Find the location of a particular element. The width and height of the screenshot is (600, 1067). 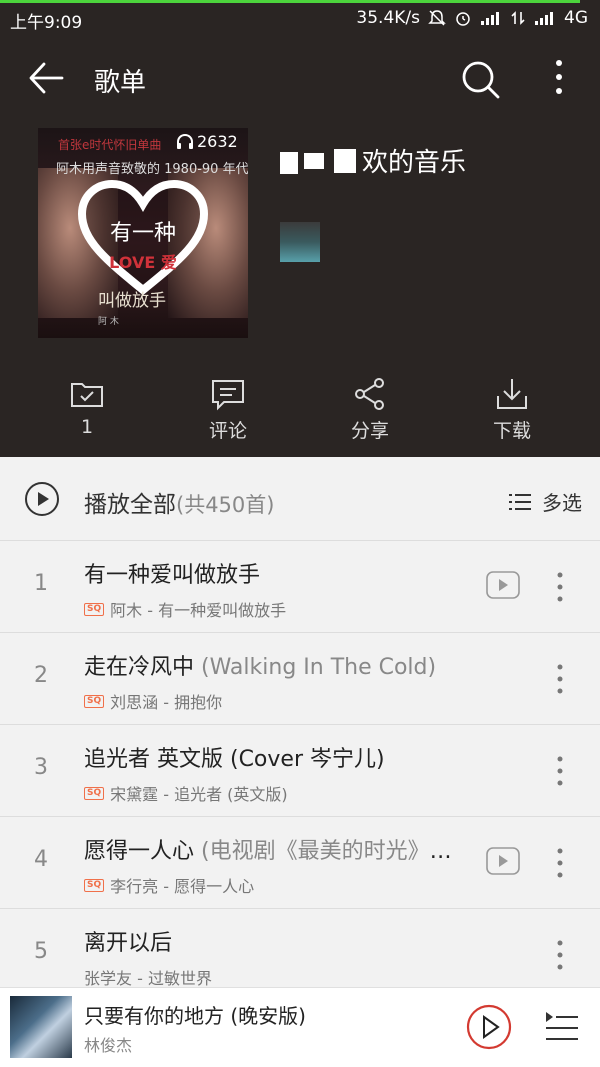

multi-select-button: 多选 is located at coordinates (545, 501).